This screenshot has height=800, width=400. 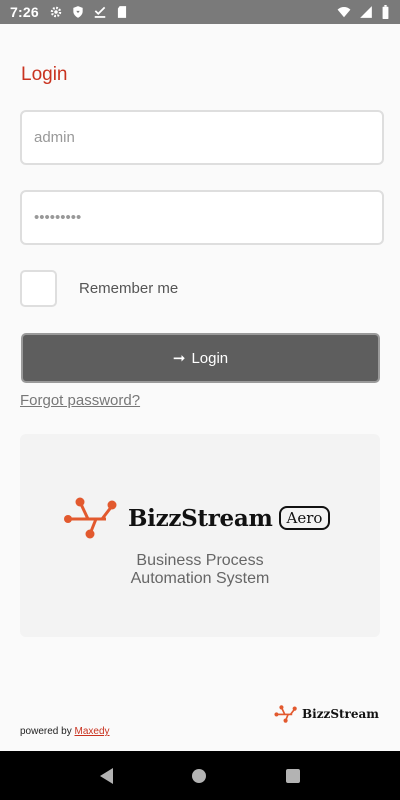 I want to click on status-bar: 7:26, so click(x=200, y=12).